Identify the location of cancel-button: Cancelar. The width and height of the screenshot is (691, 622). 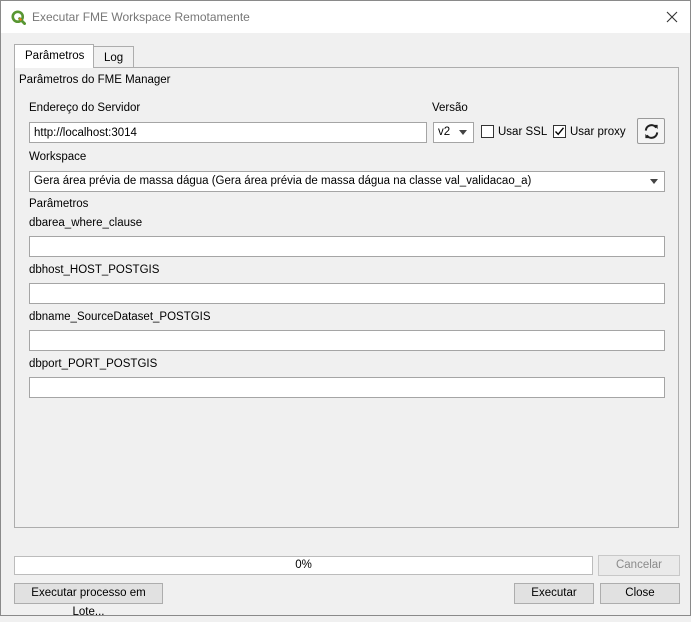
(639, 565).